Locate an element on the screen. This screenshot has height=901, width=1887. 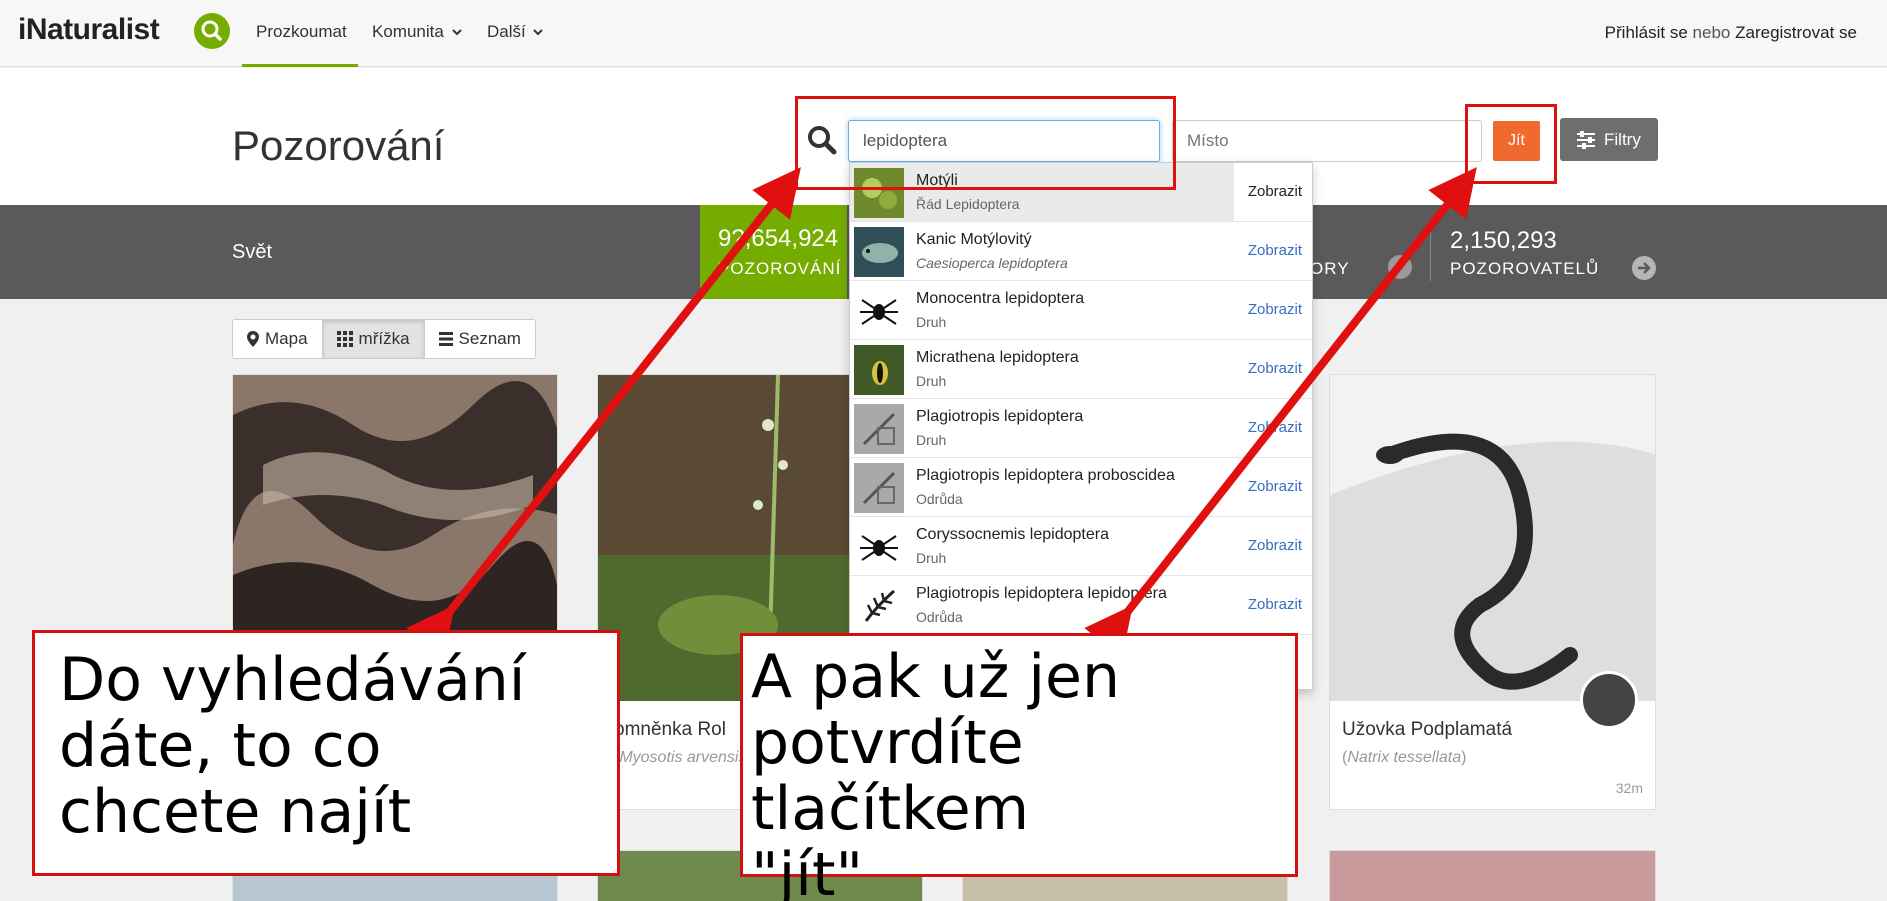
annotation-highlight-go is located at coordinates (1511, 144).